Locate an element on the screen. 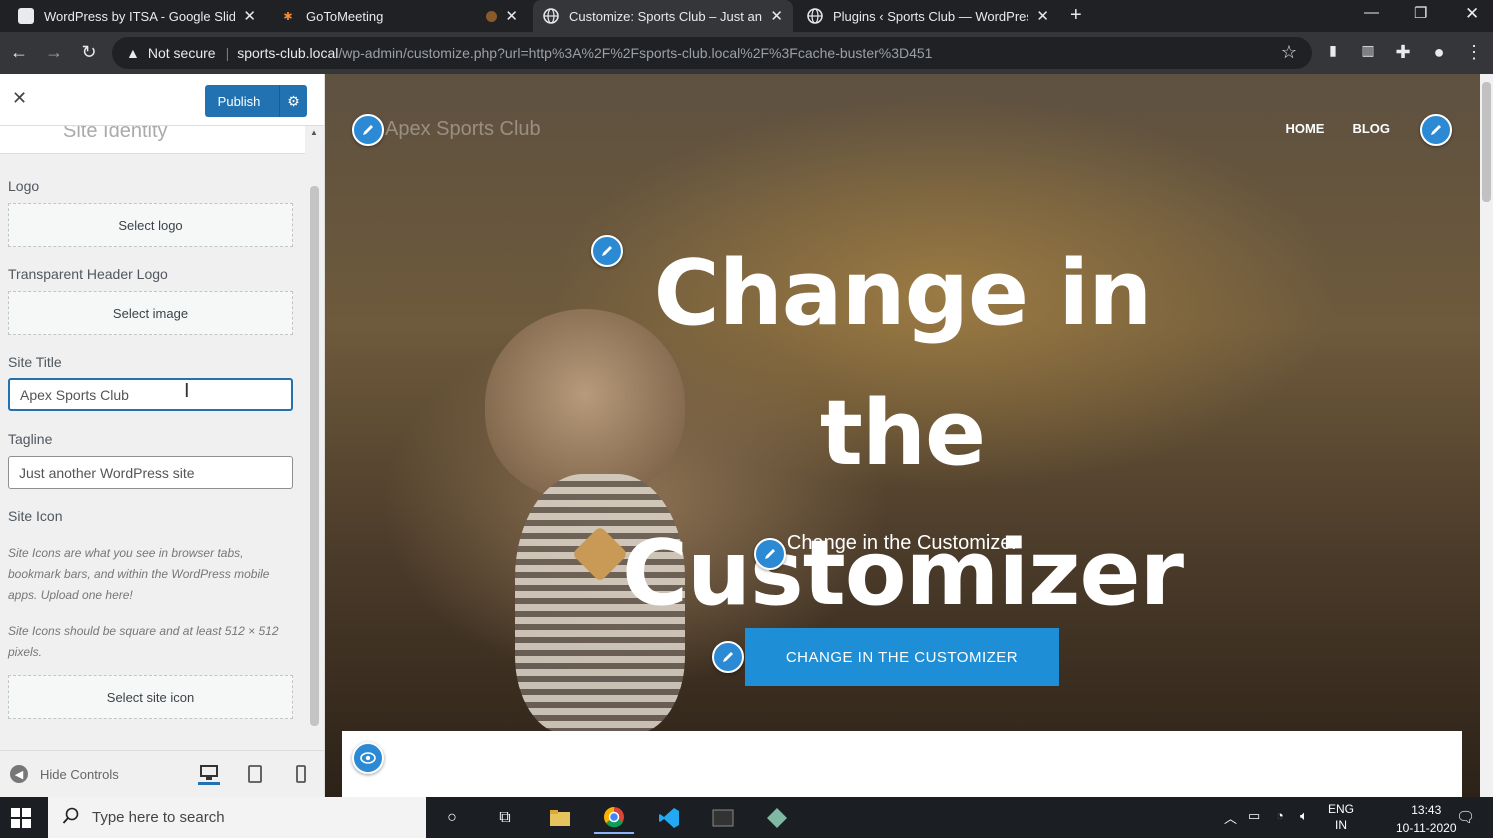  notifications-icon: 🗨︎ is located at coordinates (1465, 817).